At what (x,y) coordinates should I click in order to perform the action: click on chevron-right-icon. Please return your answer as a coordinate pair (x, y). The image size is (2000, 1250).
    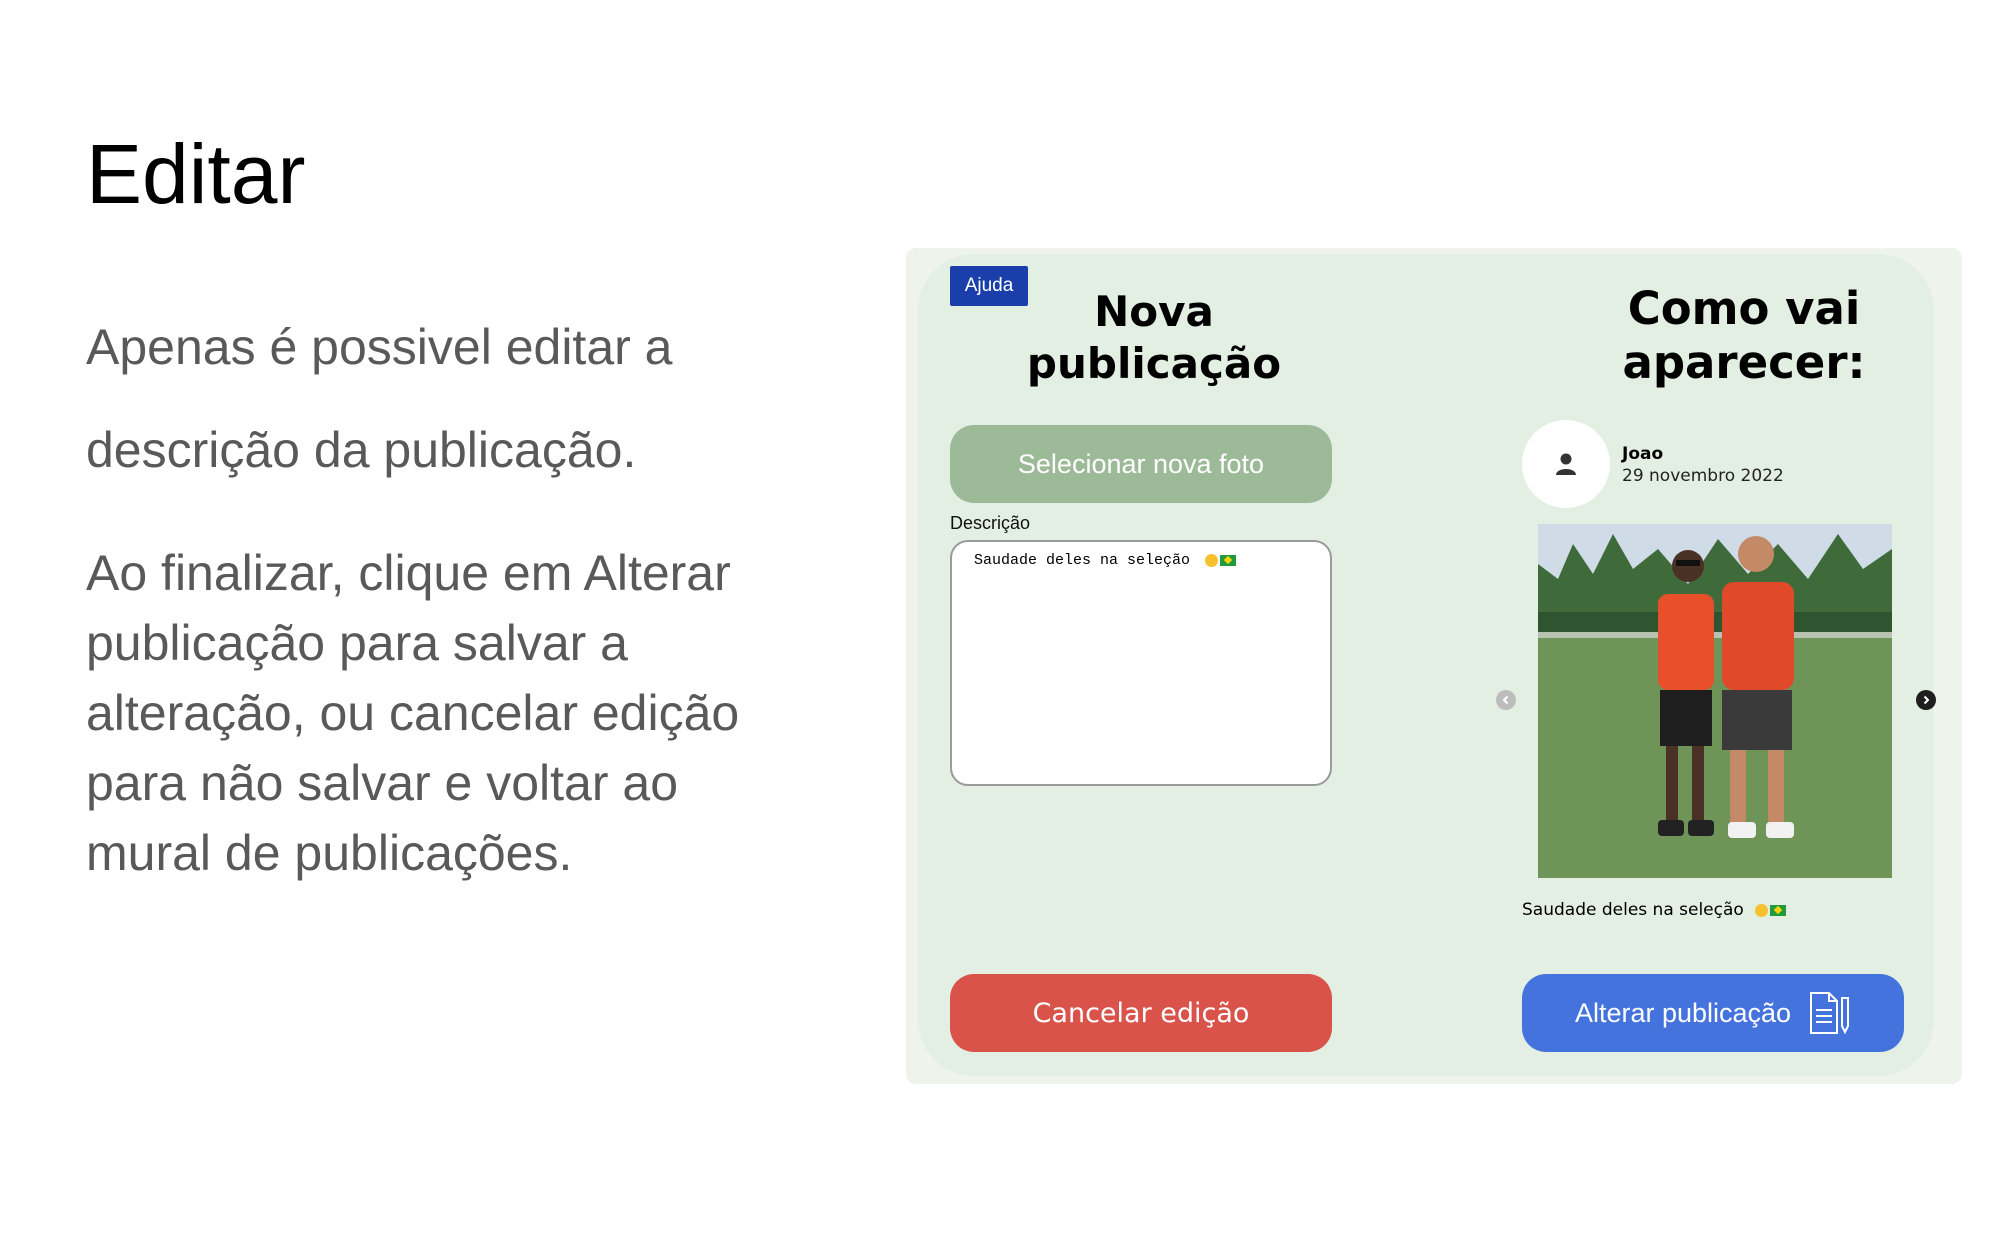
    Looking at the image, I should click on (1926, 700).